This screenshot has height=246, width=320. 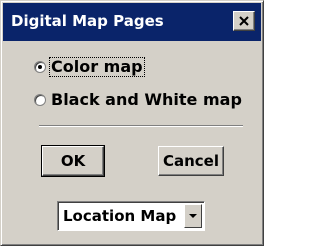 I want to click on radio-black-and-white-map: Black and White map, so click(x=139, y=100).